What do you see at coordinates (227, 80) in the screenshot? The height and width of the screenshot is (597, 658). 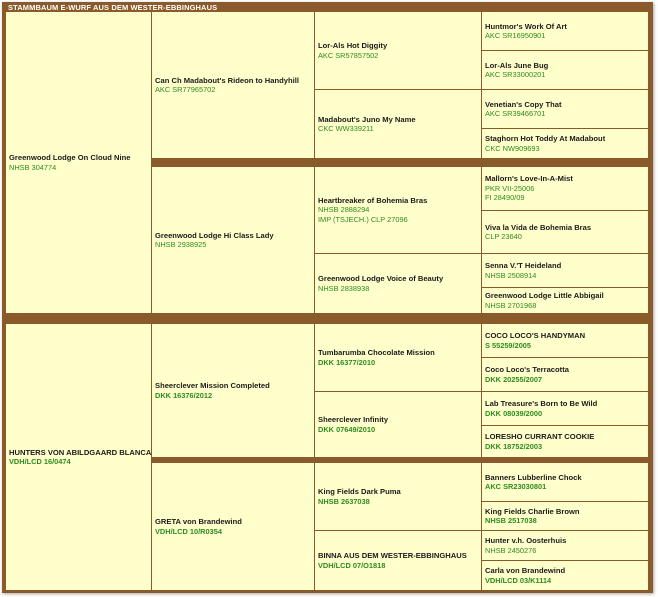 I see `dog-name: Can Ch Madabout's Rideon to Handyhill` at bounding box center [227, 80].